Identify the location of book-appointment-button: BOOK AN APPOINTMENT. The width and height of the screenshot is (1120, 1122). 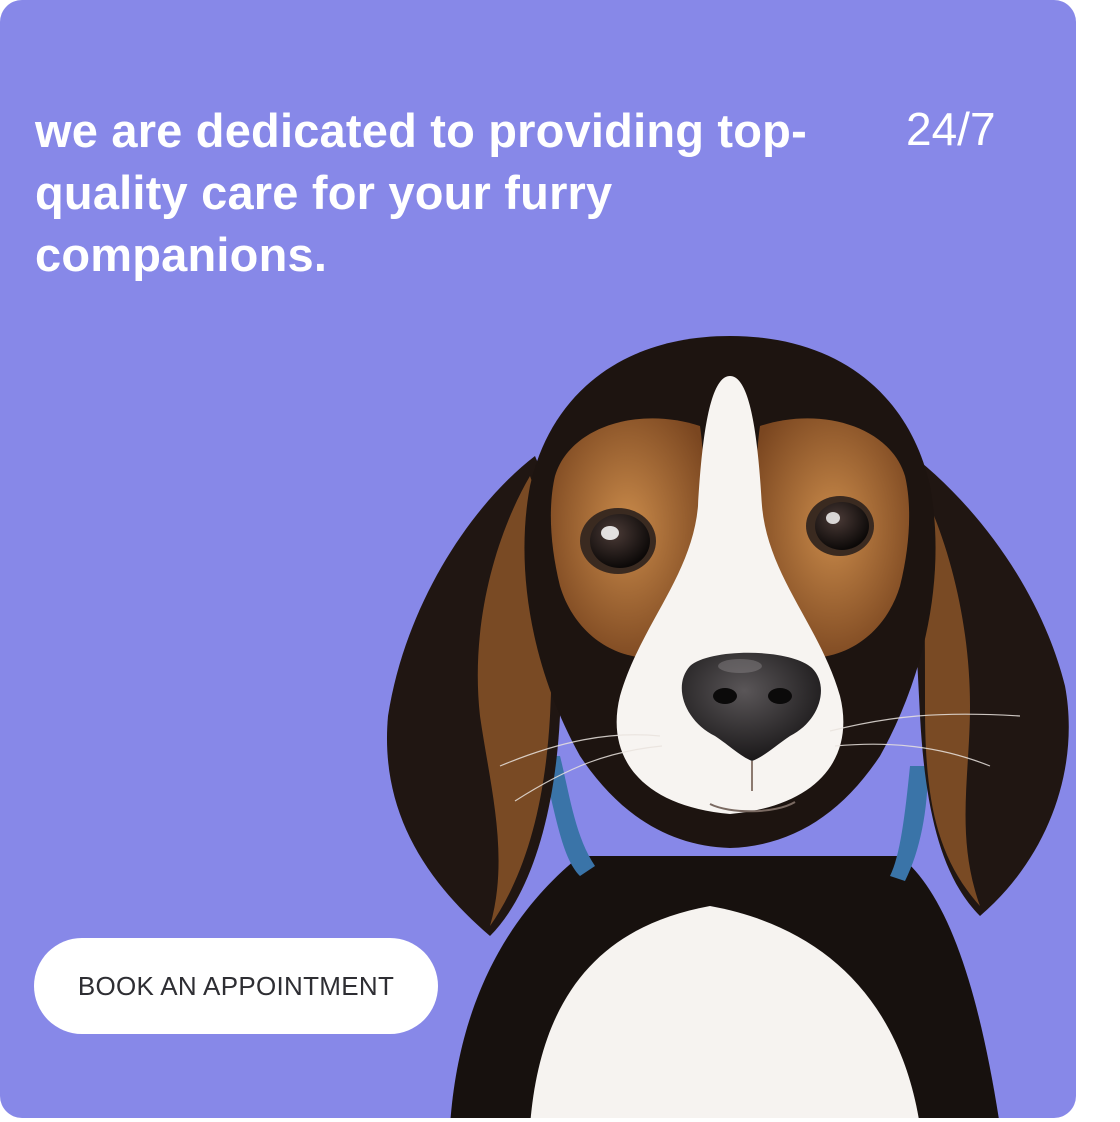
(236, 986).